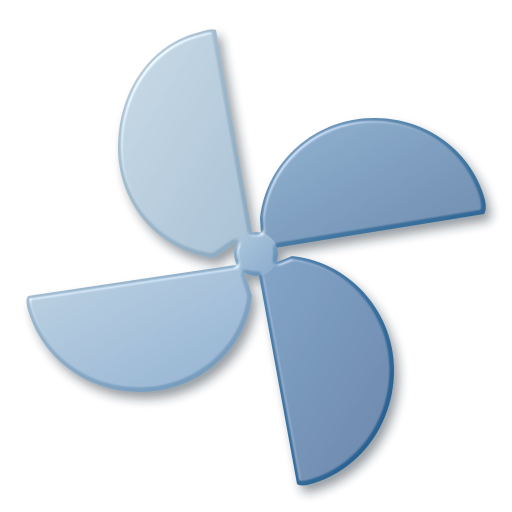 This screenshot has width=512, height=512. I want to click on pinwheel-hub, so click(256, 254).